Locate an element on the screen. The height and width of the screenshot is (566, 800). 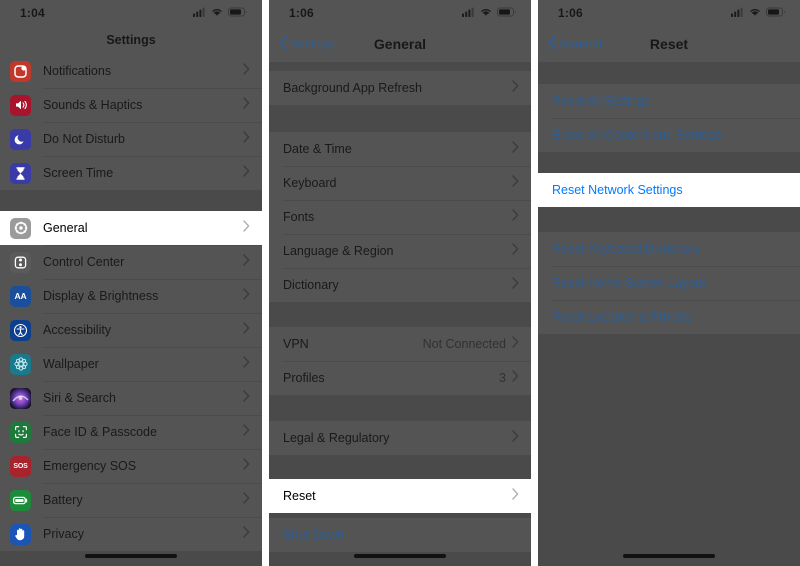
back-button-label: General is located at coordinates (580, 44).